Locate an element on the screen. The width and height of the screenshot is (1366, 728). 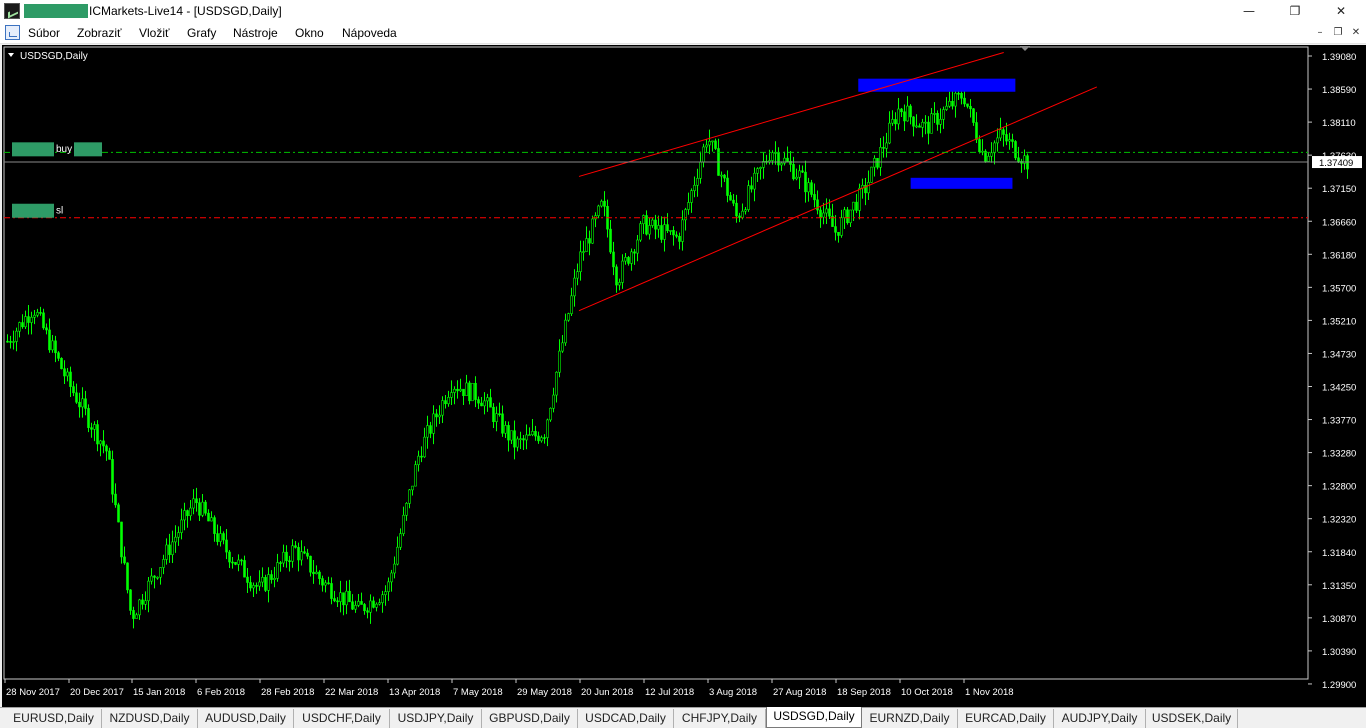
tab-audusd: AUDUSD,Daily is located at coordinates (246, 718).